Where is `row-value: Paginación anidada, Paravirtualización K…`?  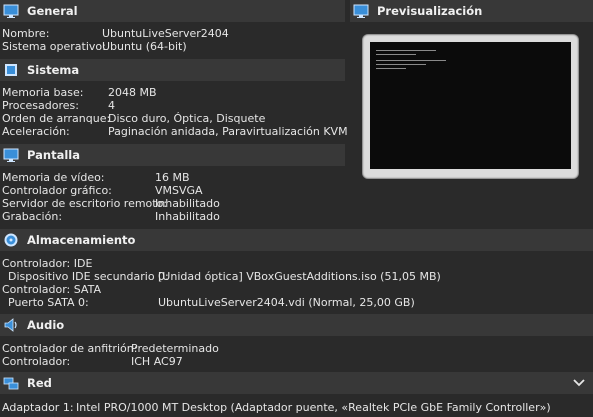
row-value: Paginación anidada, Paravirtualización K… is located at coordinates (228, 131).